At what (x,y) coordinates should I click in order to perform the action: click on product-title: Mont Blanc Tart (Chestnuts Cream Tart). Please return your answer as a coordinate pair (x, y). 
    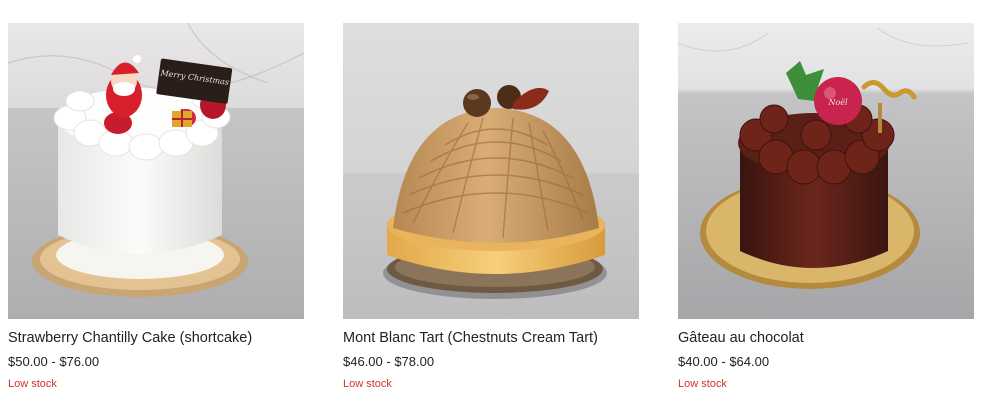
    Looking at the image, I should click on (492, 338).